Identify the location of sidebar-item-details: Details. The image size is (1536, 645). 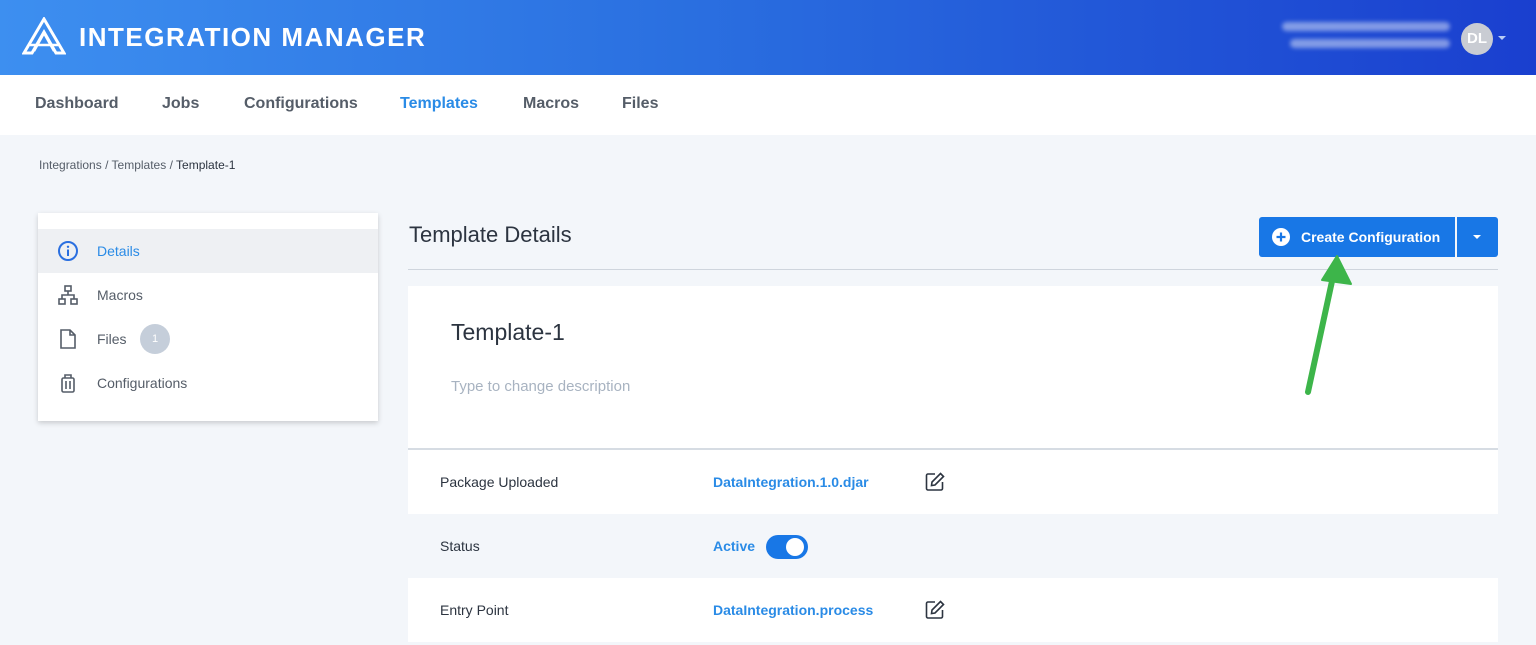
(208, 251).